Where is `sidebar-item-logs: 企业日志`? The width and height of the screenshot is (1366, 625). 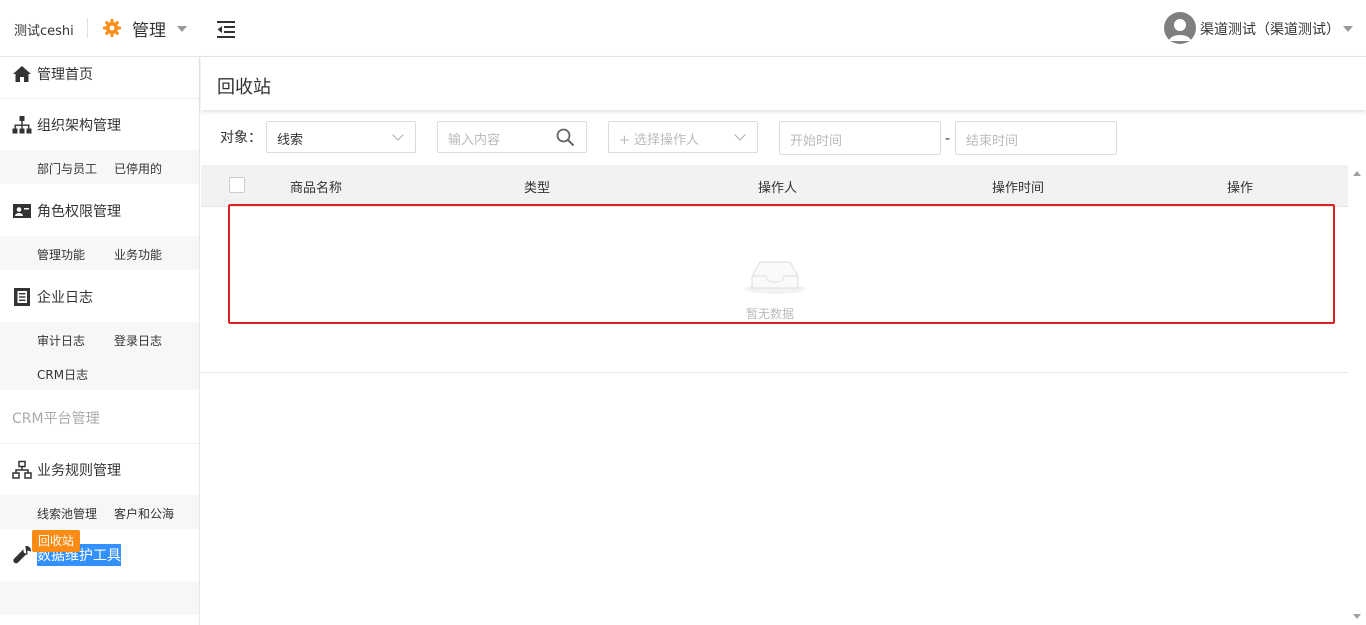 sidebar-item-logs: 企业日志 is located at coordinates (99, 297).